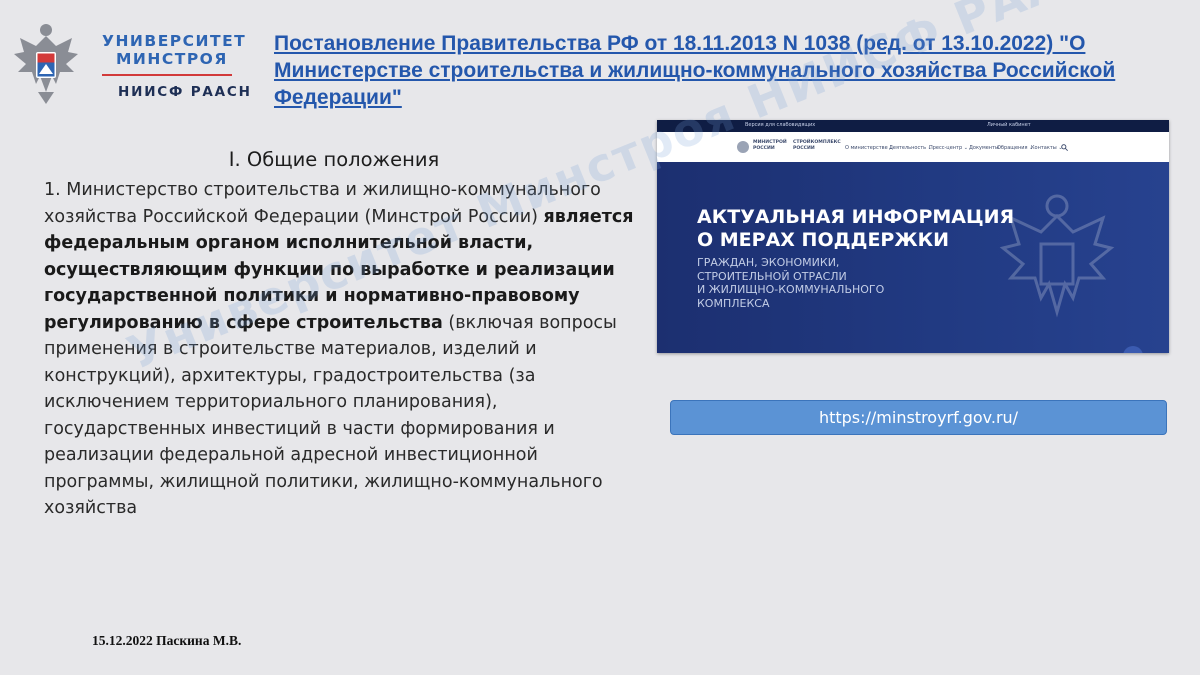  Describe the element at coordinates (768, 262) in the screenshot. I see `hero-sub-1: ГРАЖДАН, ЭКОНОМИКИ,` at that location.